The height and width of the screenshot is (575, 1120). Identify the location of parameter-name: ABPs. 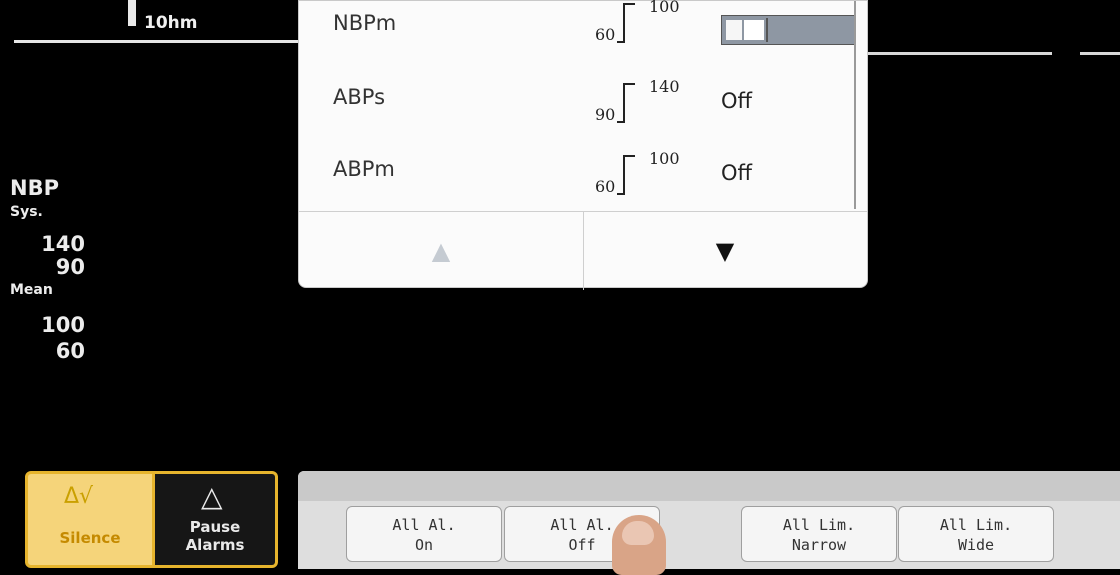
(359, 97).